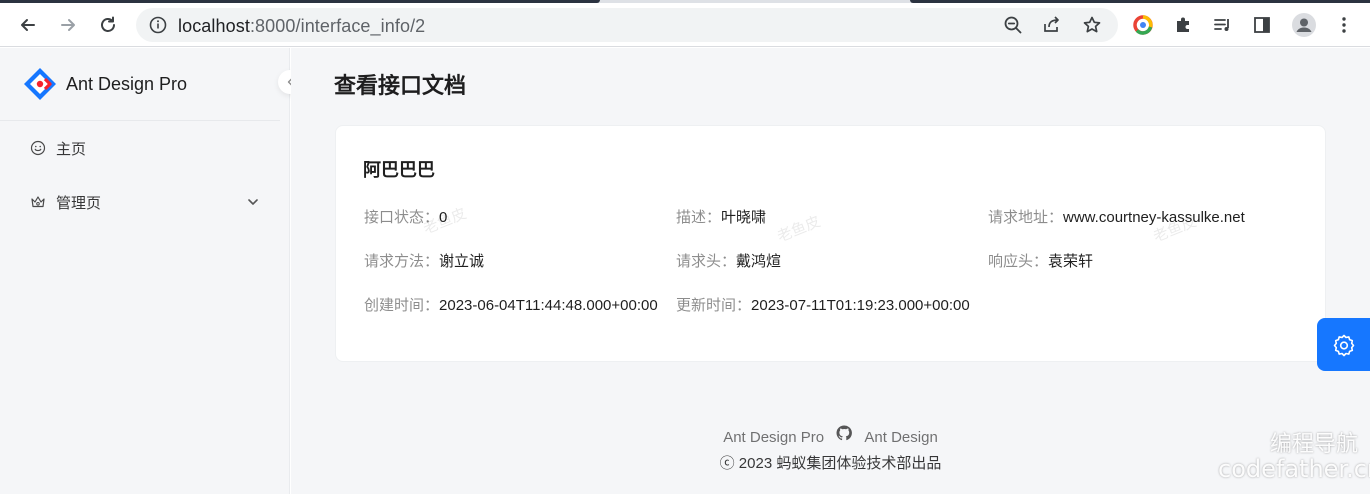 The image size is (1370, 494). I want to click on response-header-value: 袁荣轩, so click(1071, 261).